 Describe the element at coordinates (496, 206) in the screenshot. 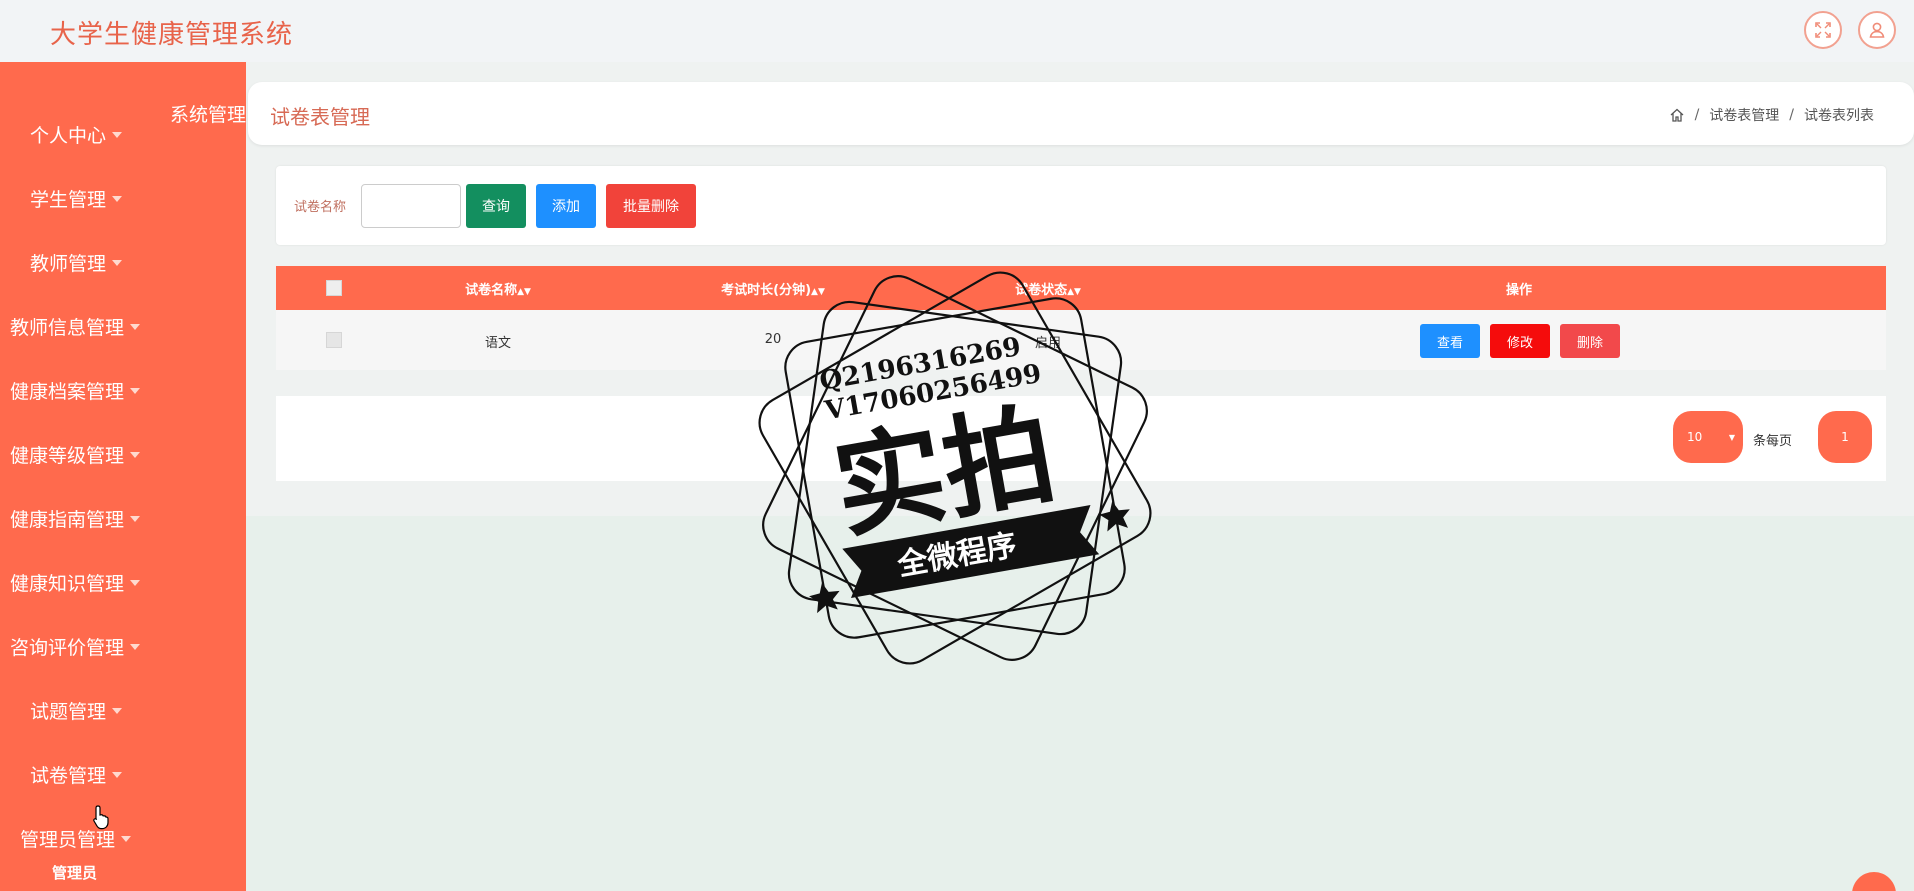

I see `query-button: 查询` at that location.